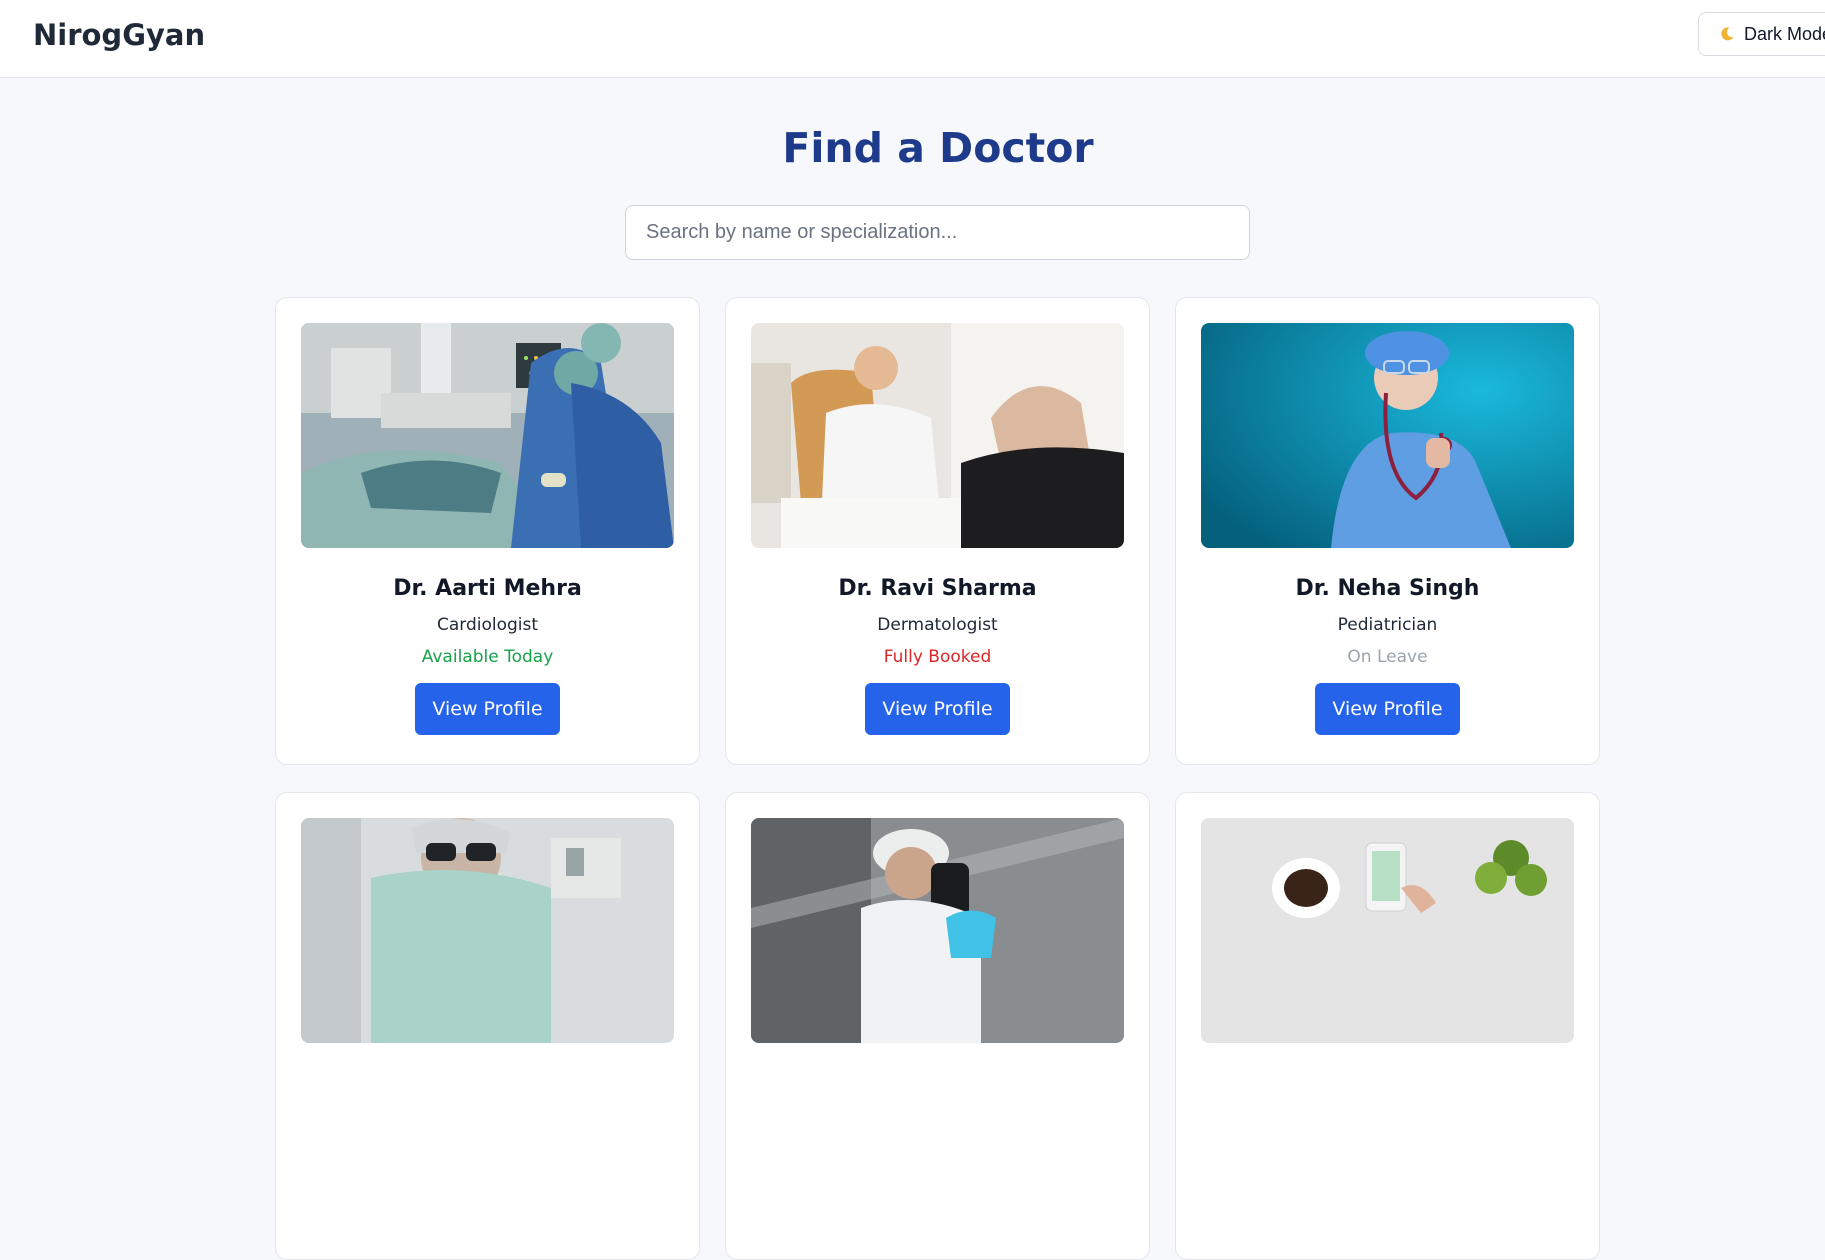 This screenshot has width=1825, height=1260. What do you see at coordinates (1387, 588) in the screenshot?
I see `doctor-name: Dr. Neha Singh` at bounding box center [1387, 588].